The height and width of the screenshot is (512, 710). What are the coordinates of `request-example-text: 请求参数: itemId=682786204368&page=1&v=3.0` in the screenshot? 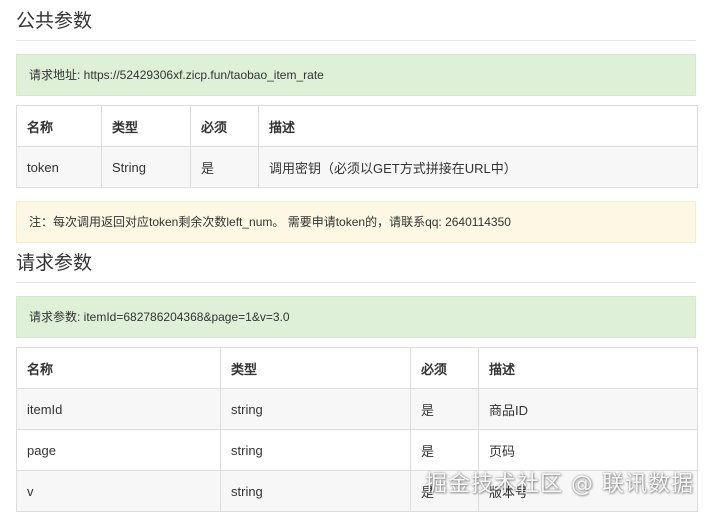 It's located at (159, 317).